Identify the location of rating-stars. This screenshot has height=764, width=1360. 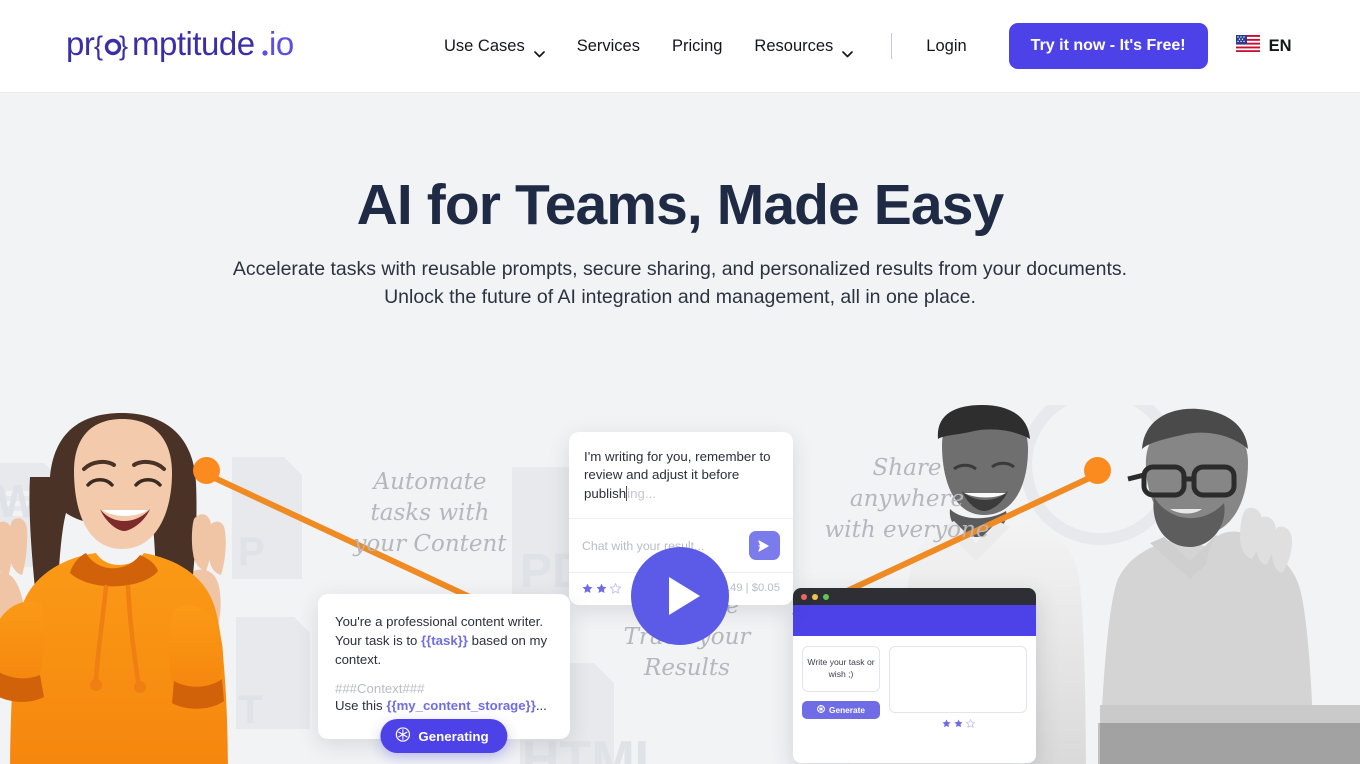
(601, 588).